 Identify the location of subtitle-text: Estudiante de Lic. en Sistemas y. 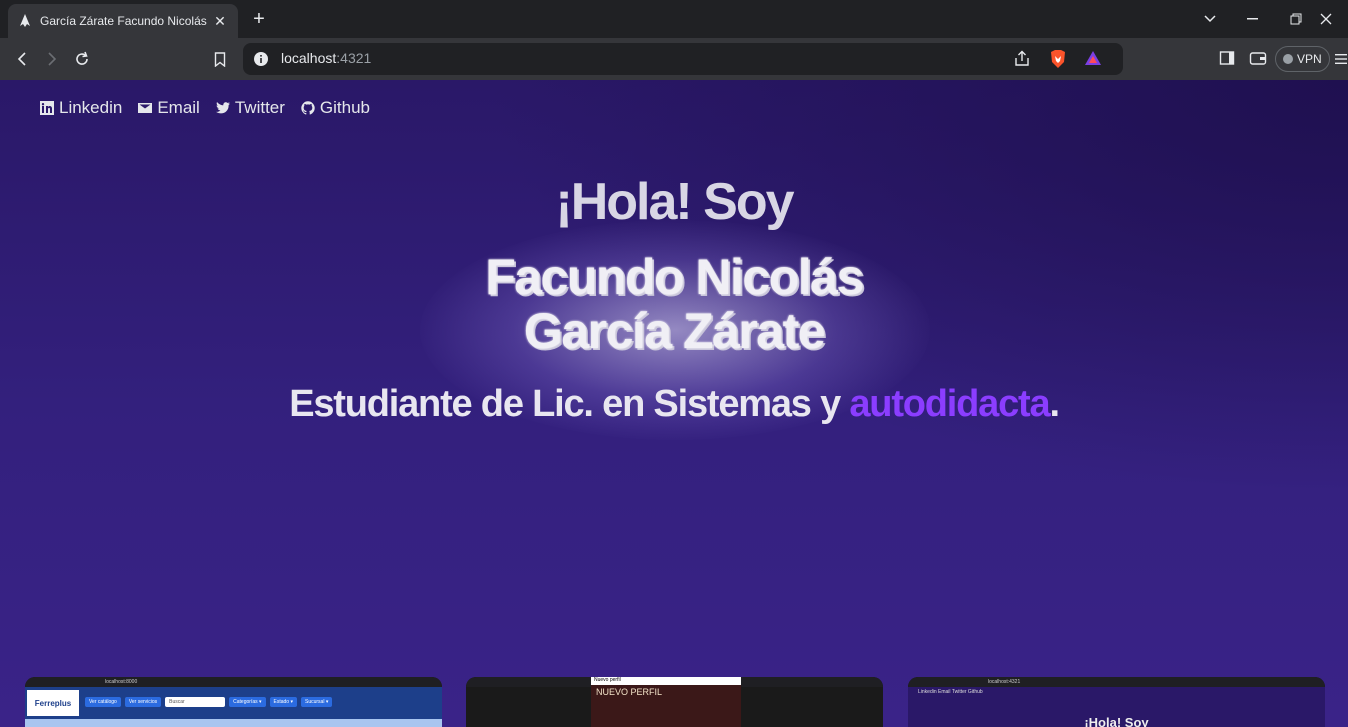
(569, 404).